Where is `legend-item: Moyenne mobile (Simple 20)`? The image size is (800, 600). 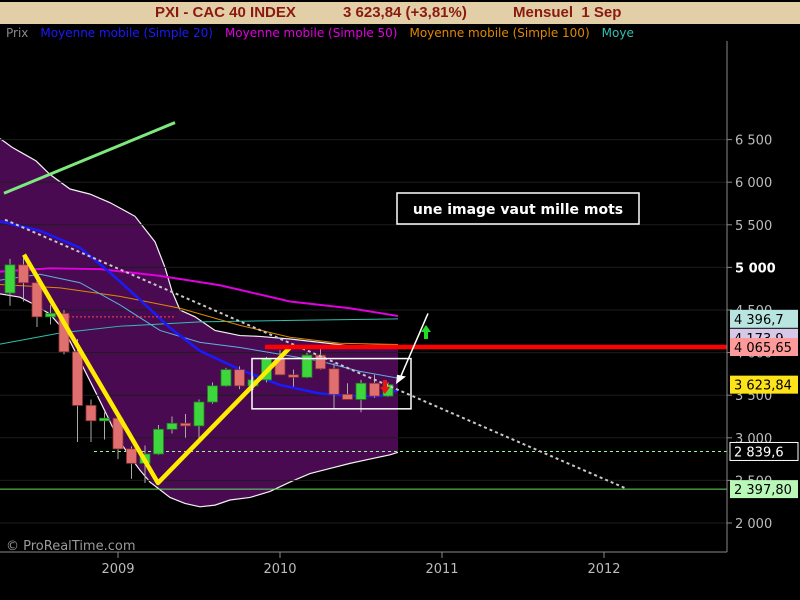 legend-item: Moyenne mobile (Simple 20) is located at coordinates (126, 33).